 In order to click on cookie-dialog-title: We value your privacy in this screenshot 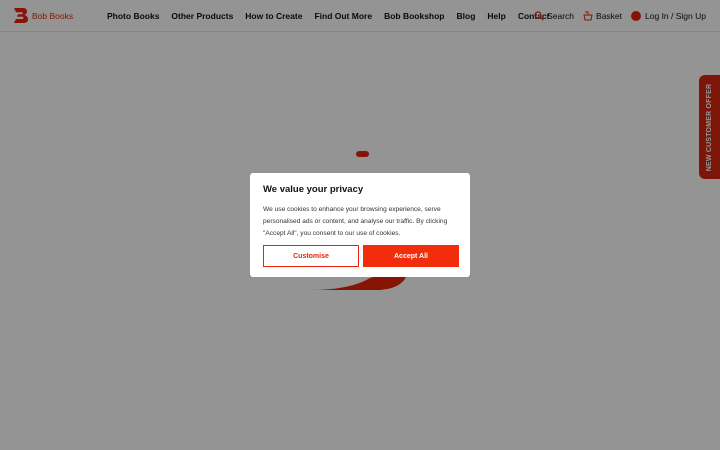, I will do `click(313, 189)`.